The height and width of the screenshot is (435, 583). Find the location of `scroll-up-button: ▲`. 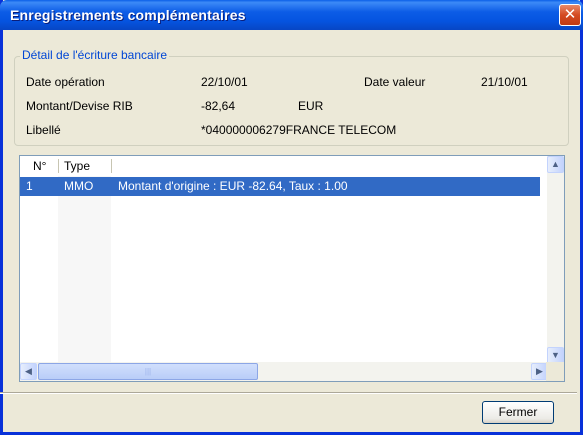

scroll-up-button: ▲ is located at coordinates (555, 164).